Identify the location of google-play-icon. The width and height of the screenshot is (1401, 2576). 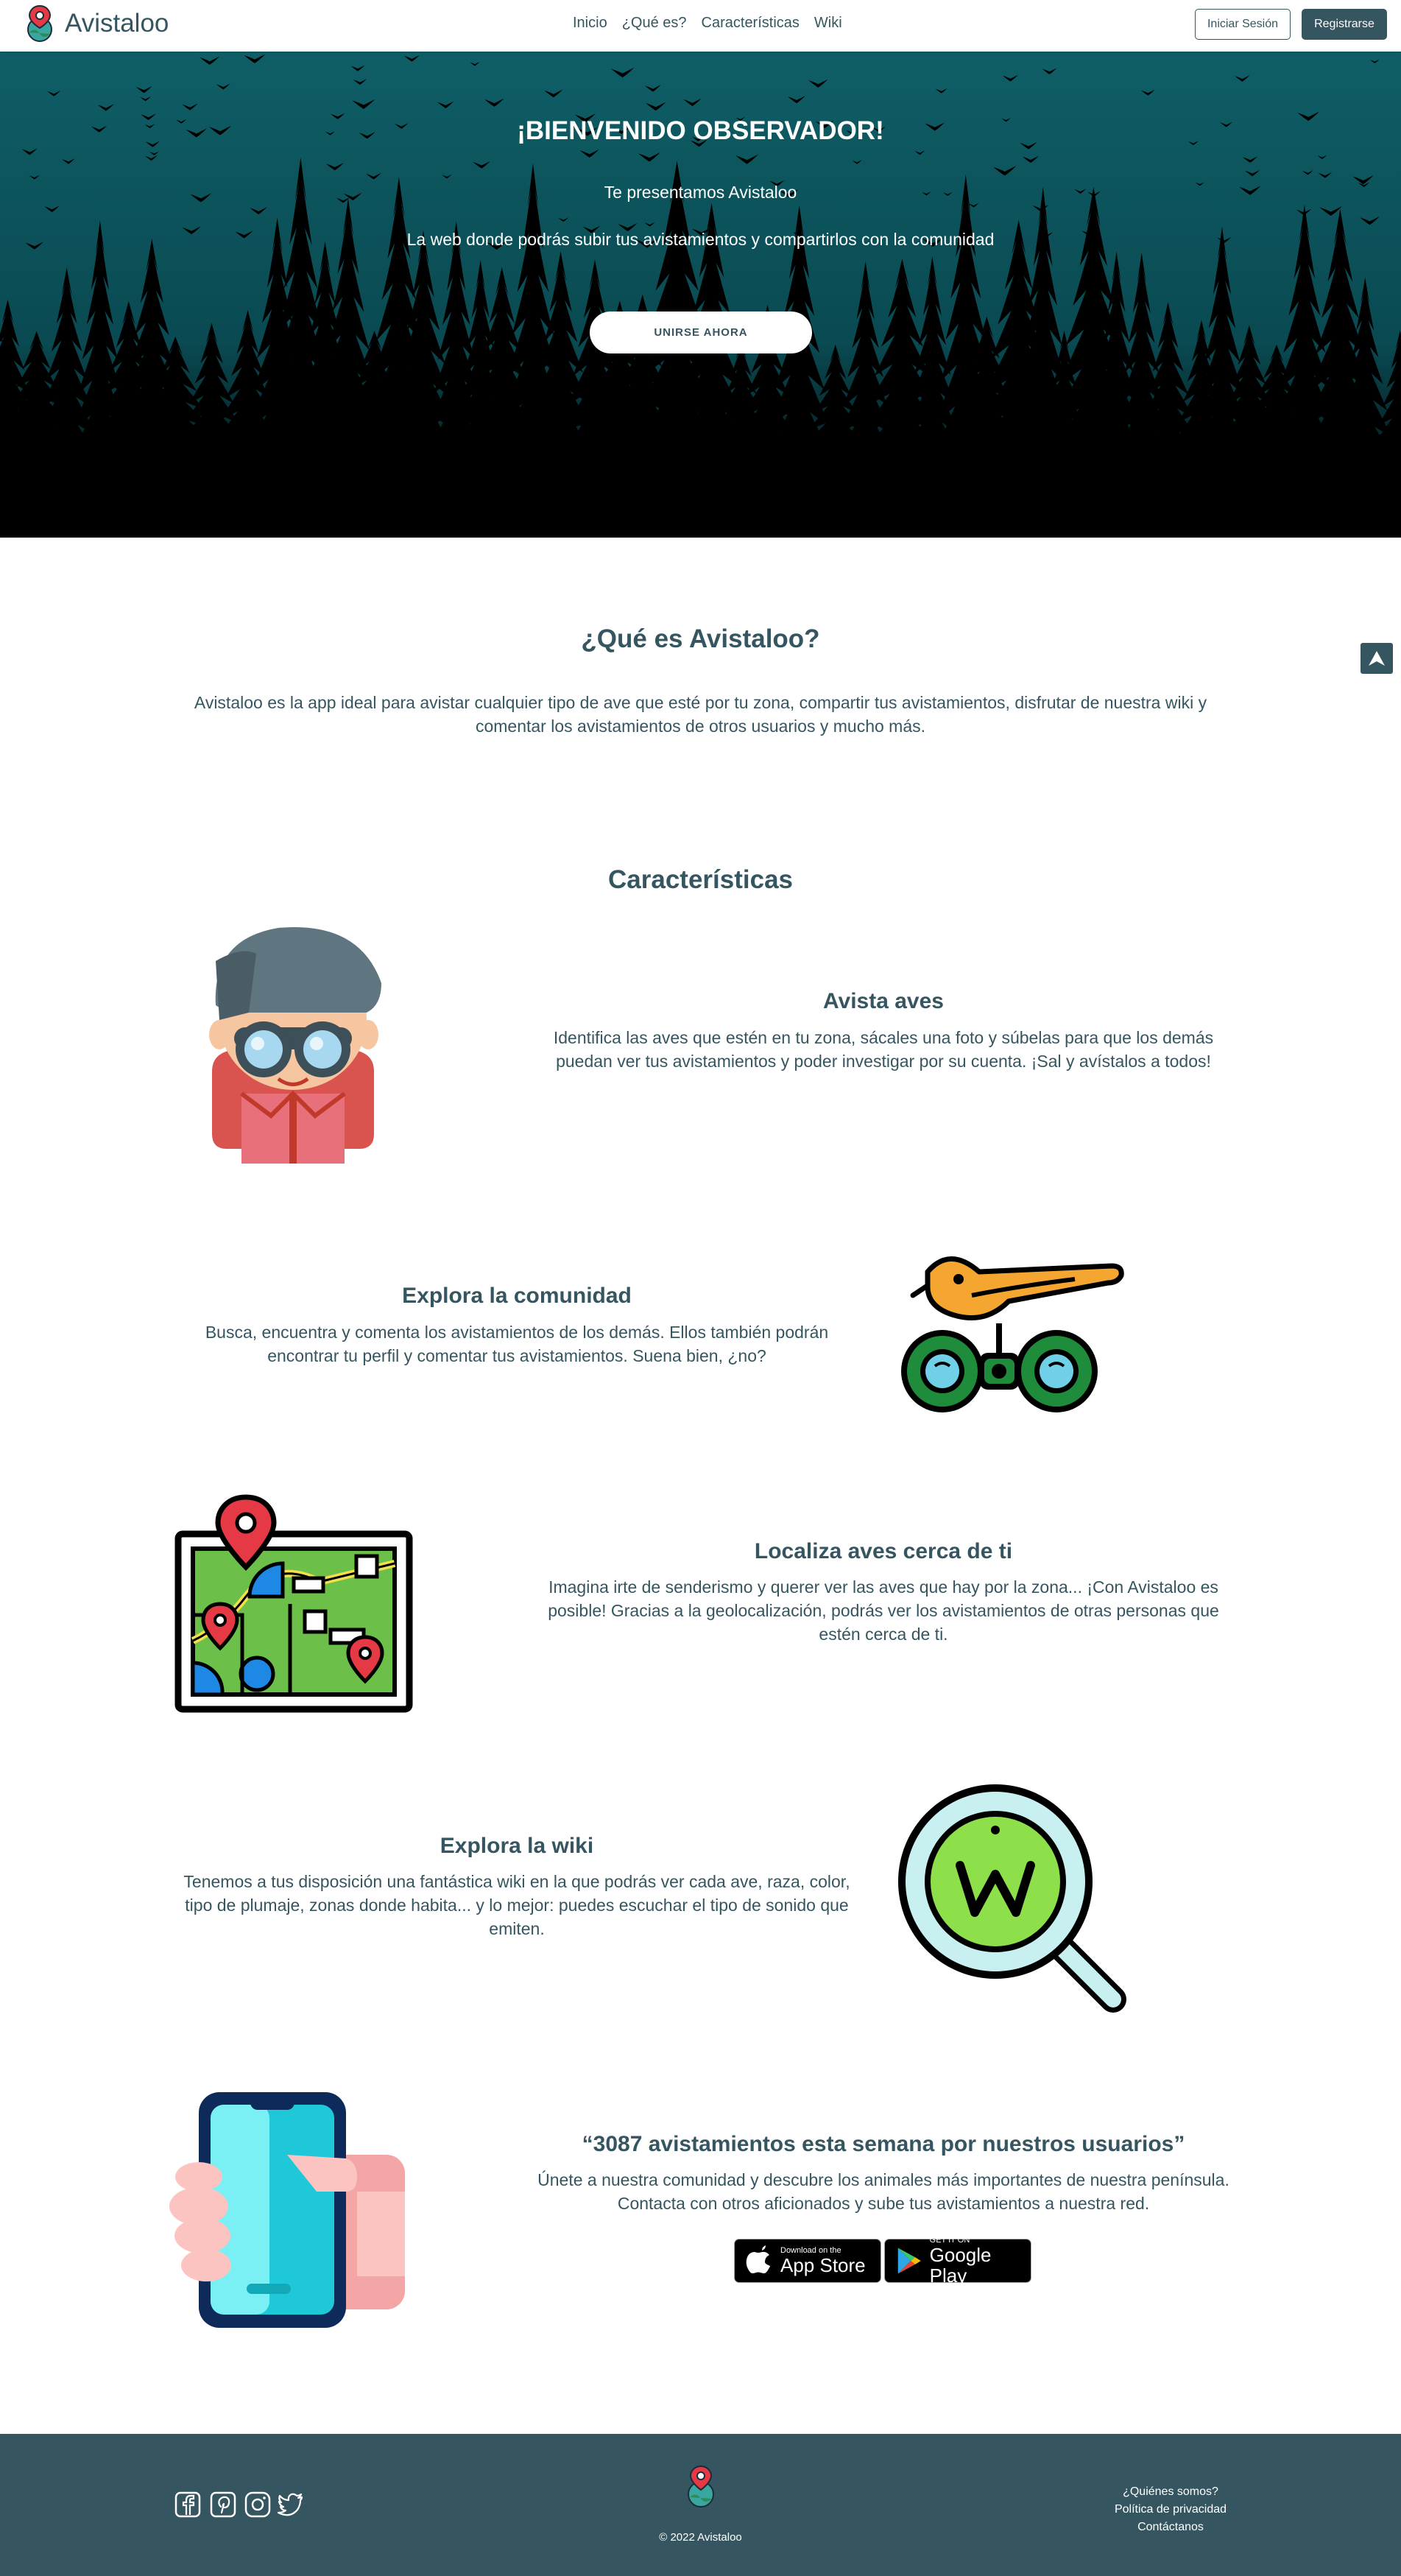
(909, 2261).